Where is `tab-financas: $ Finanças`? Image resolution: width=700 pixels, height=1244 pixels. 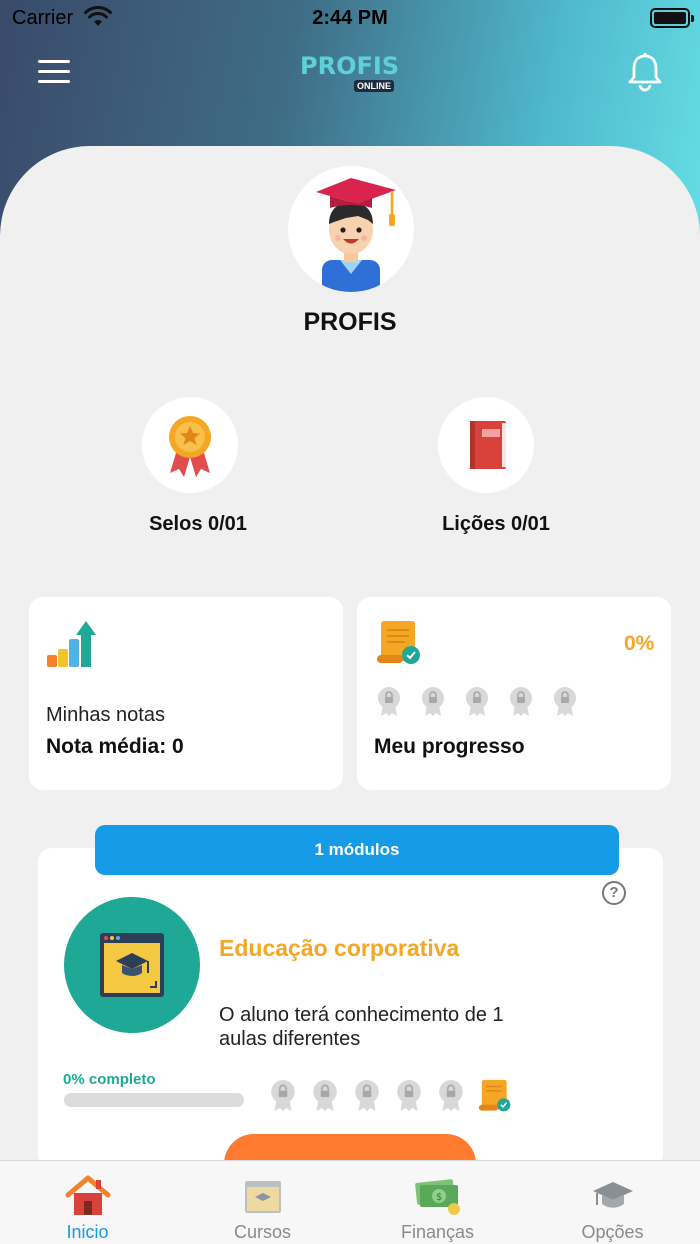
tab-financas: $ Finanças is located at coordinates (437, 1202).